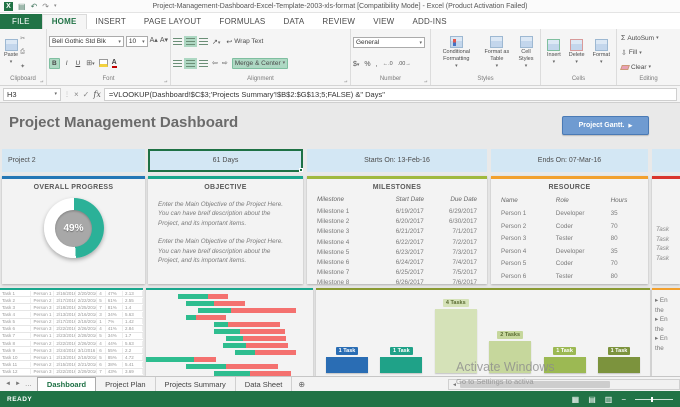 This screenshot has width=680, height=407. What do you see at coordinates (203, 63) in the screenshot?
I see `align-right-icon` at bounding box center [203, 63].